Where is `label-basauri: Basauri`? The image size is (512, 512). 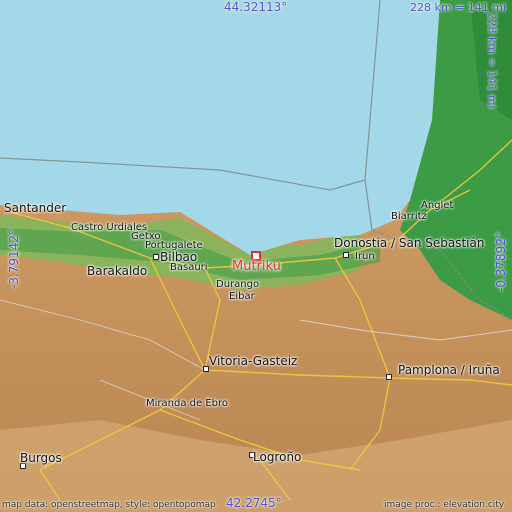 label-basauri: Basauri is located at coordinates (189, 267).